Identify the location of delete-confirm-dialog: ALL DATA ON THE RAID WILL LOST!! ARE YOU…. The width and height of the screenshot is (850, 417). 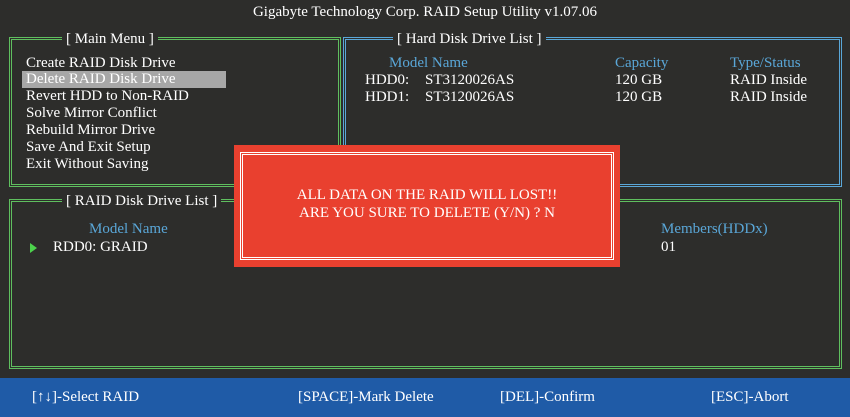
(427, 206).